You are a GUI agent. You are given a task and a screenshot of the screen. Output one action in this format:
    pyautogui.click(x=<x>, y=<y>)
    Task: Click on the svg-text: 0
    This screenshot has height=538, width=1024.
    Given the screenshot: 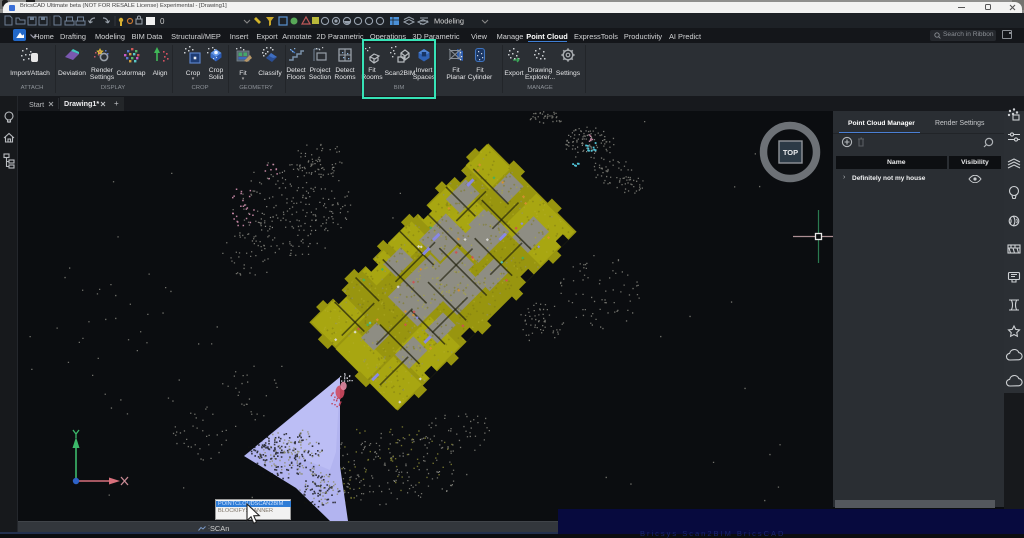 What is the action you would take?
    pyautogui.click(x=162, y=21)
    